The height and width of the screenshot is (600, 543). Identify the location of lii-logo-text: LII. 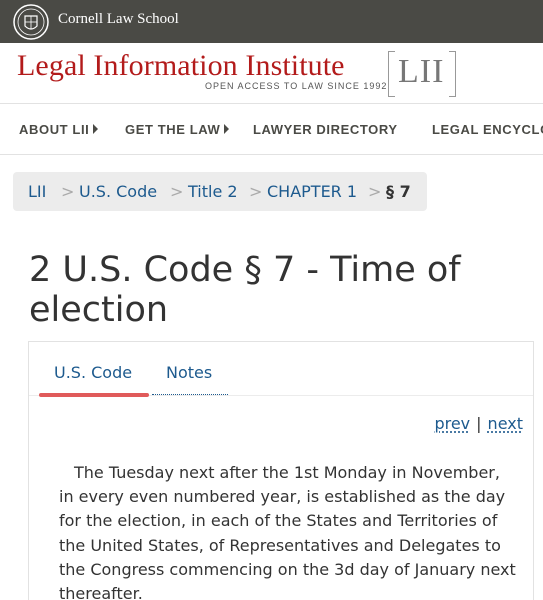
(421, 71).